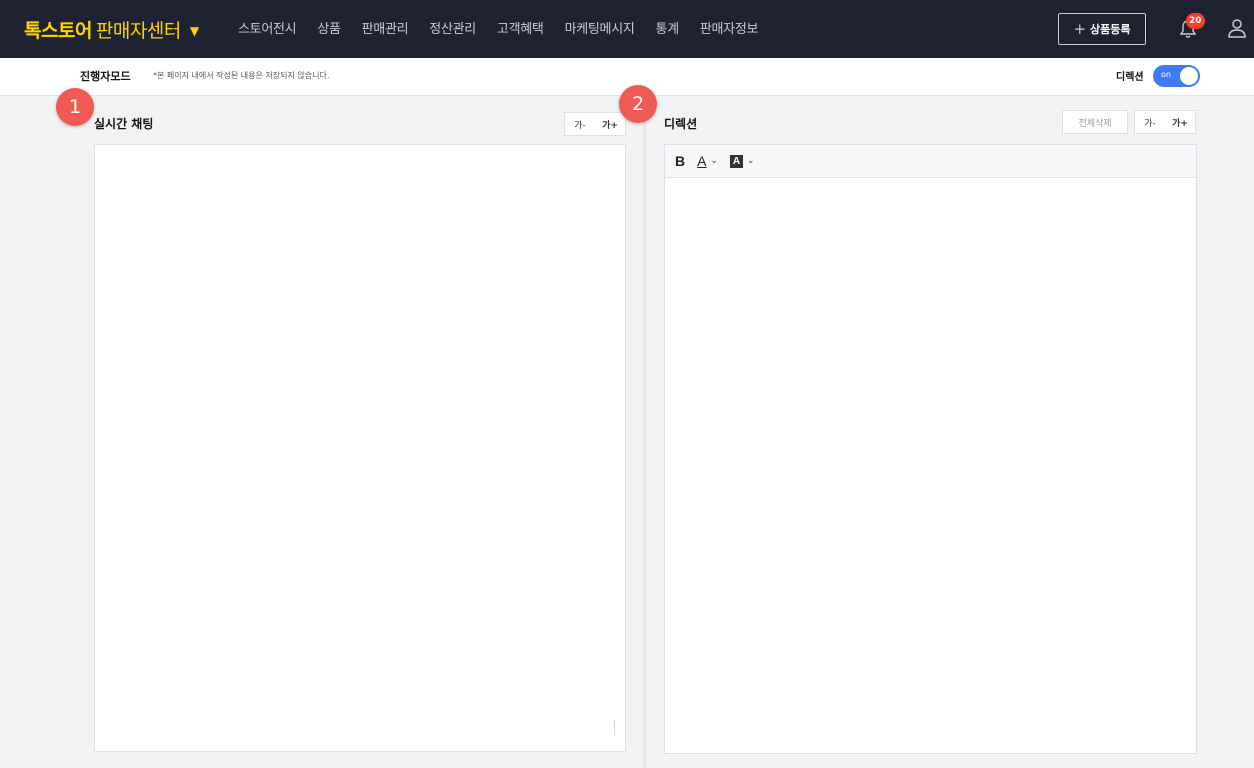  I want to click on register-product-button: + 상품등록, so click(1102, 29).